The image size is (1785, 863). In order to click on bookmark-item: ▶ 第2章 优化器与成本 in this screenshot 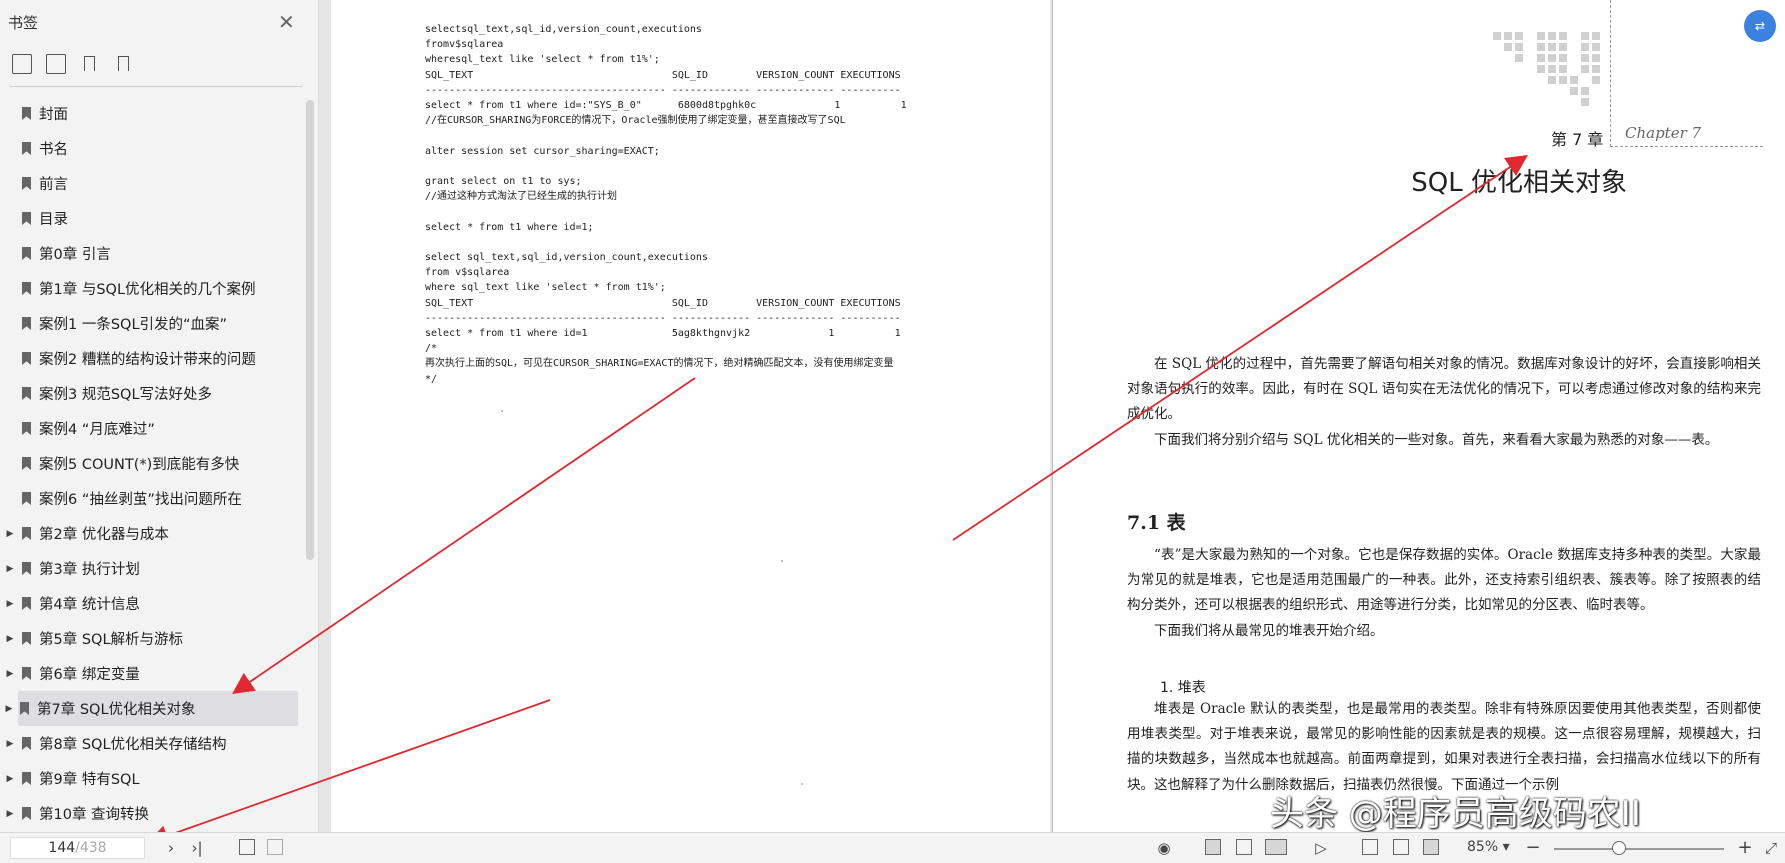, I will do `click(150, 533)`.